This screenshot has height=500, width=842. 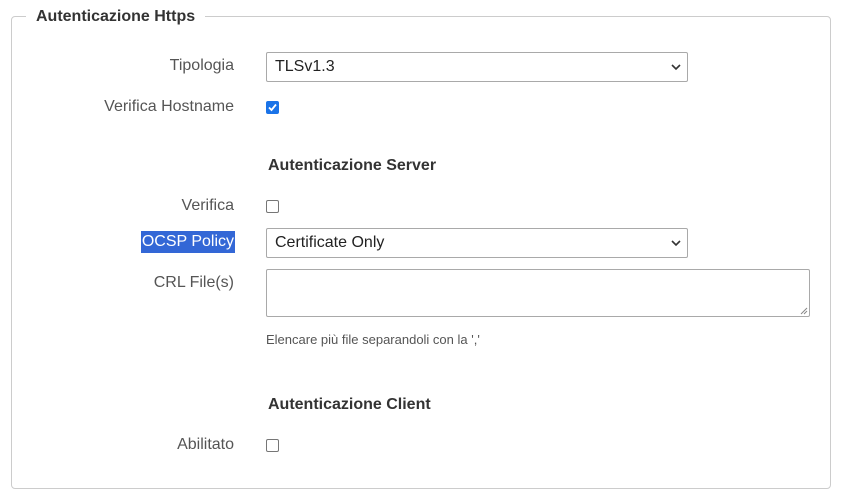 I want to click on tipologia-value: TLSv1.3, so click(x=305, y=66).